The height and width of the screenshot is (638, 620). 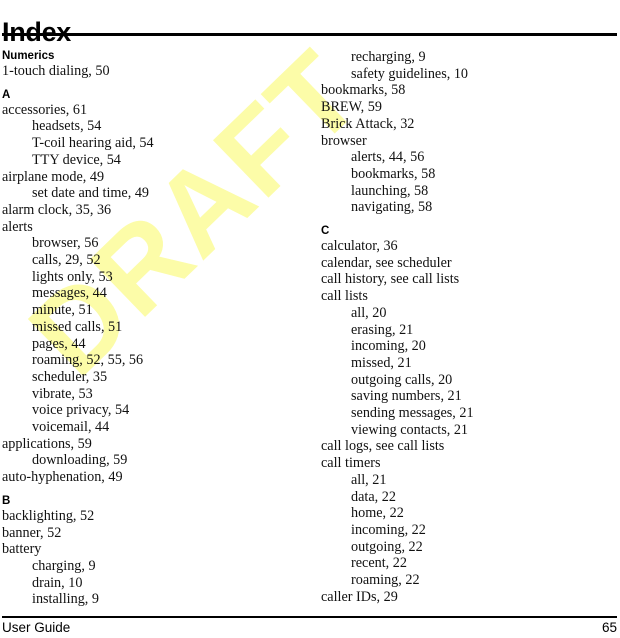 What do you see at coordinates (47, 443) in the screenshot?
I see `index-entry: applications, 59` at bounding box center [47, 443].